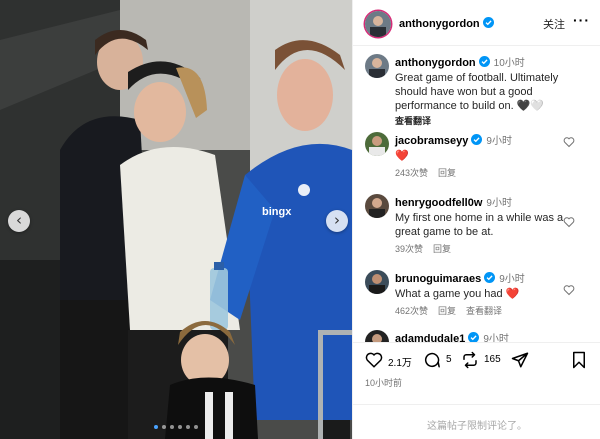 This screenshot has width=600, height=439. Describe the element at coordinates (520, 360) in the screenshot. I see `share-send-icon` at that location.